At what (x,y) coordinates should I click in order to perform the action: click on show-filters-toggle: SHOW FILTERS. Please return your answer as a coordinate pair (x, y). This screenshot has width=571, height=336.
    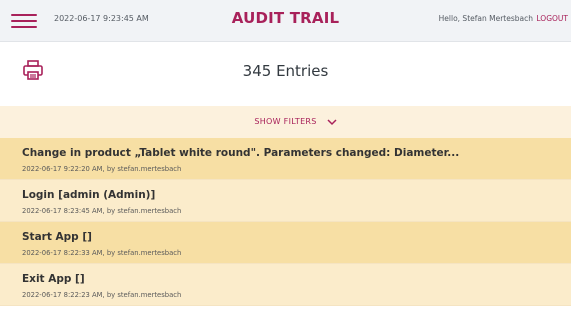
    Looking at the image, I should click on (285, 122).